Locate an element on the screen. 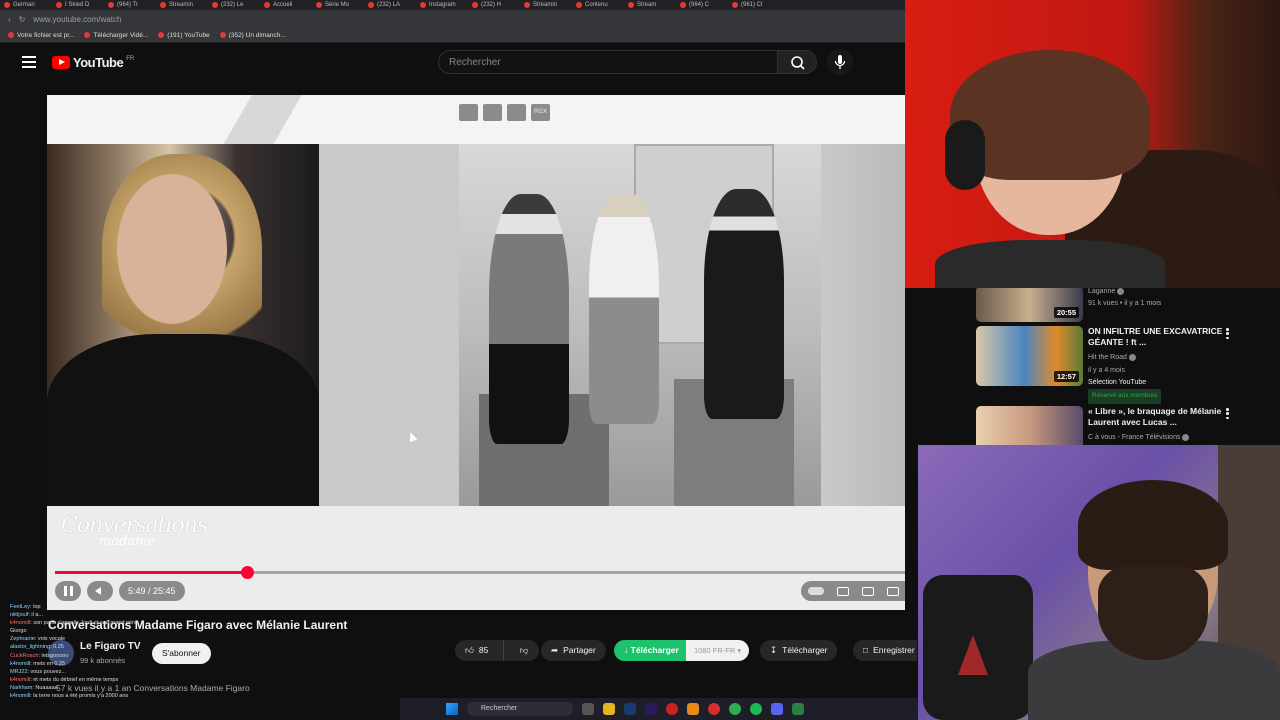 This screenshot has height=720, width=1280. voice-search-button is located at coordinates (840, 62).